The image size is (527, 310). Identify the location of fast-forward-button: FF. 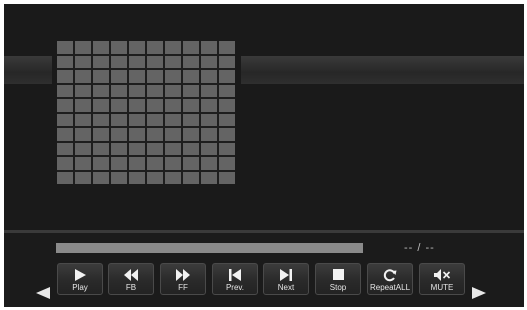
(183, 279).